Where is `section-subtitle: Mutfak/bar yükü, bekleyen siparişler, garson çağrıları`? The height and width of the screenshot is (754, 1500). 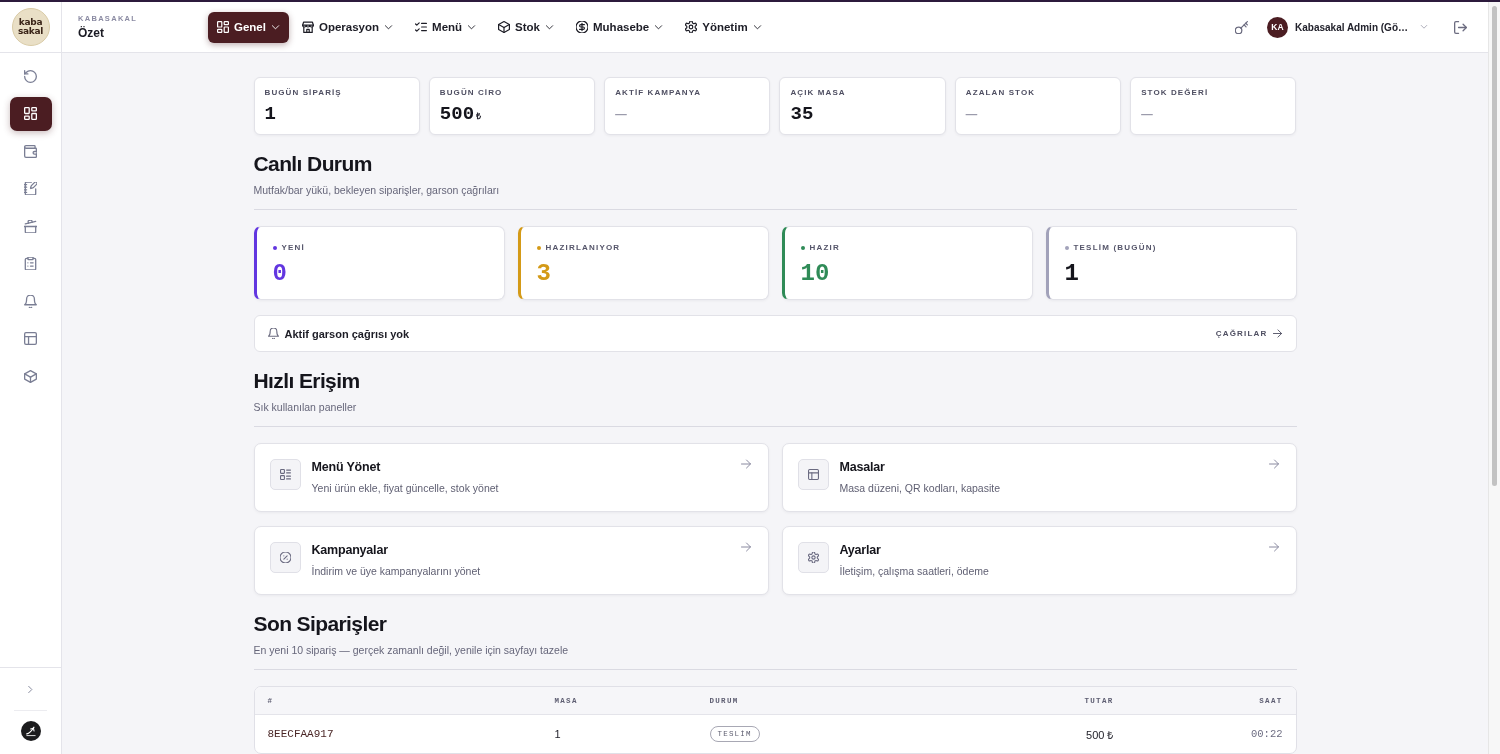 section-subtitle: Mutfak/bar yükü, bekleyen siparişler, garson çağrıları is located at coordinates (377, 190).